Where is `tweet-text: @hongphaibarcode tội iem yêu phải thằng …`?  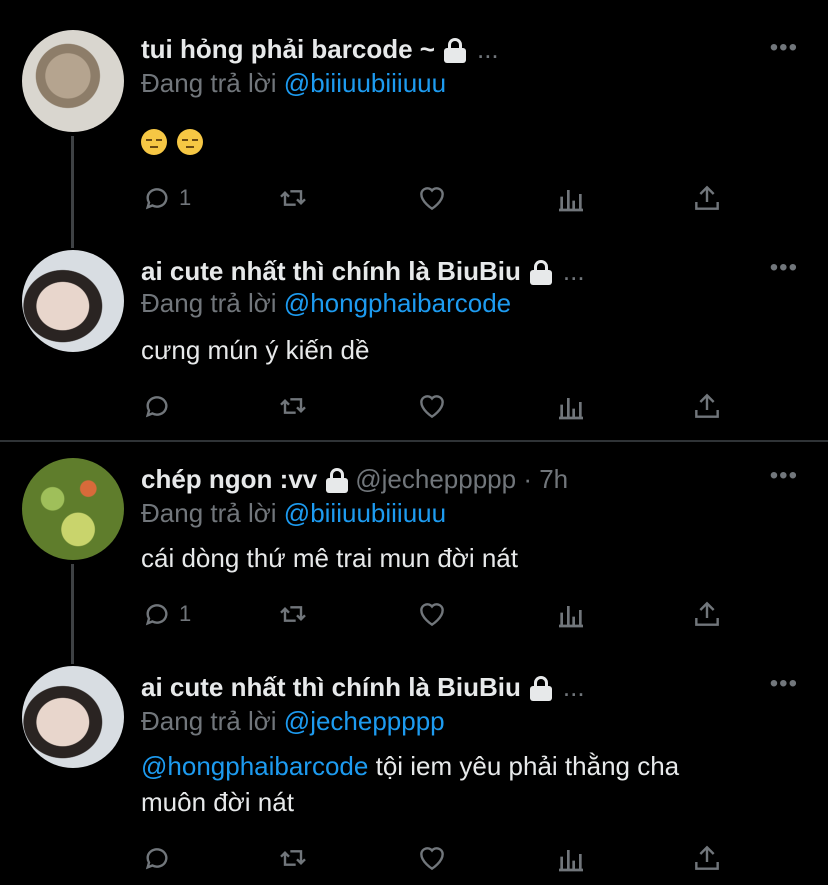
tweet-text: @hongphaibarcode tội iem yêu phải thằng … is located at coordinates (466, 784).